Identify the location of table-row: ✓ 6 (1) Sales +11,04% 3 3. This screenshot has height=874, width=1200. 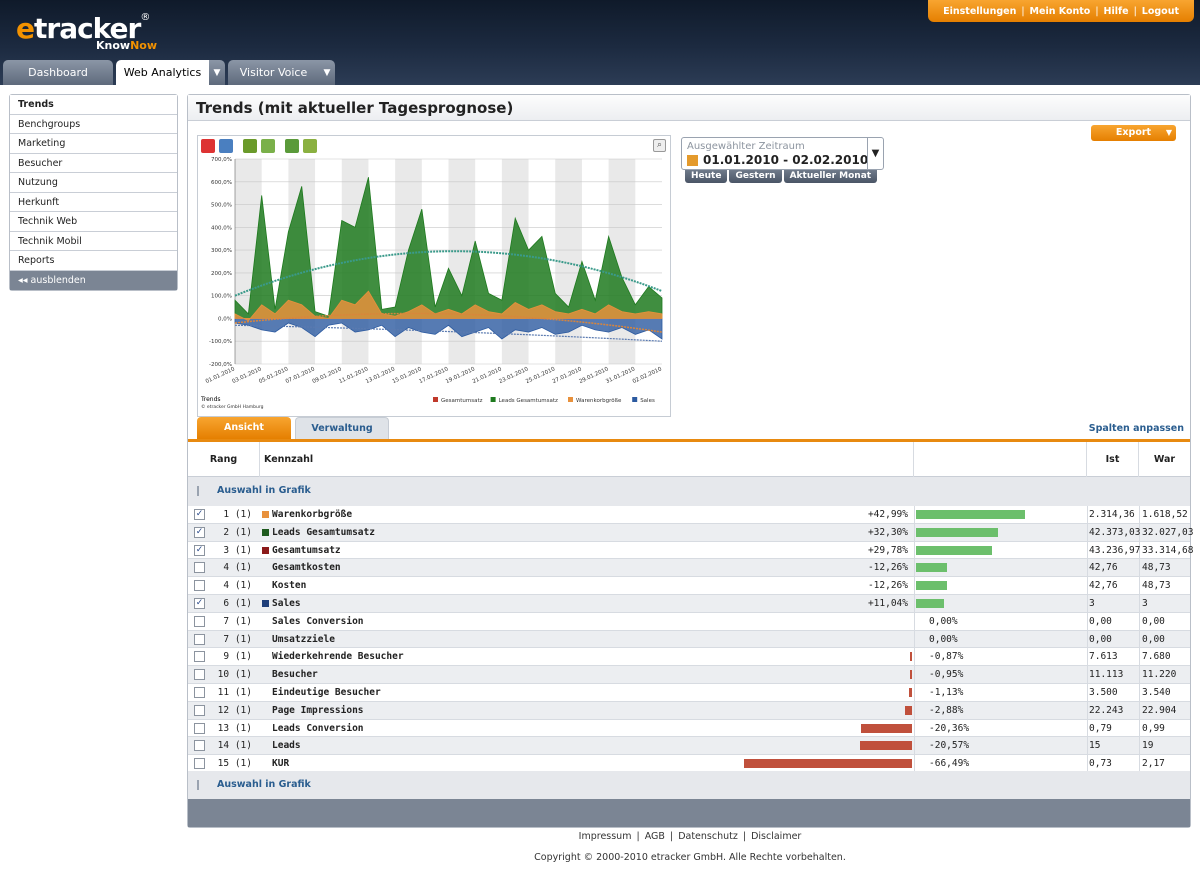
(689, 604).